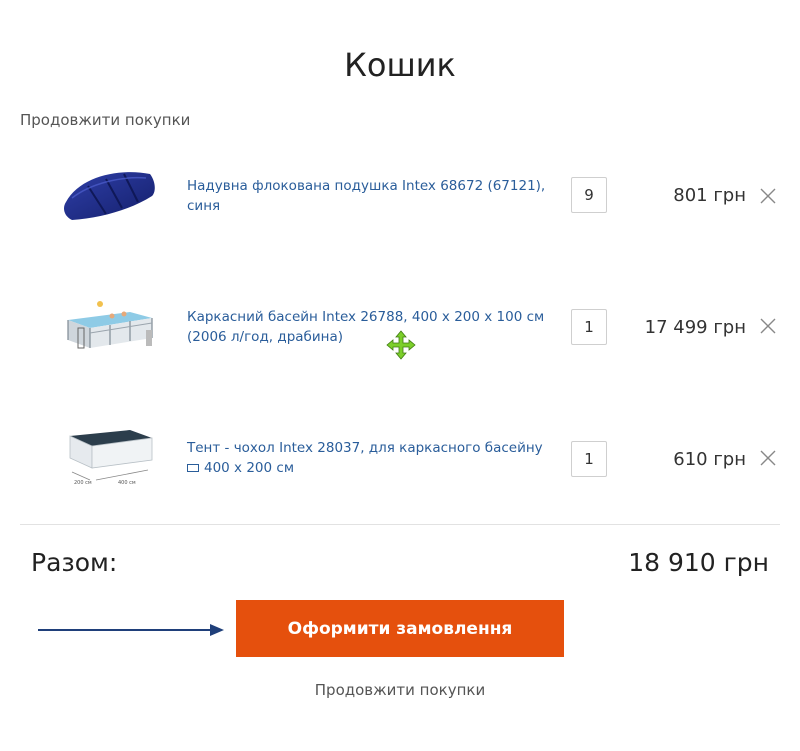 Image resolution: width=800 pixels, height=751 pixels. Describe the element at coordinates (74, 562) in the screenshot. I see `total-label: Разом:` at that location.